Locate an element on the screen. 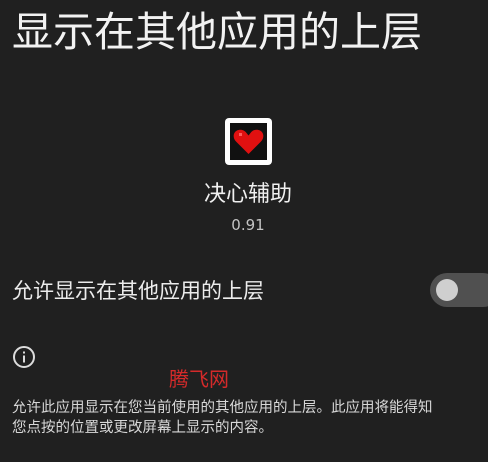 The width and height of the screenshot is (488, 462). overlay-permission-toggle is located at coordinates (459, 290).